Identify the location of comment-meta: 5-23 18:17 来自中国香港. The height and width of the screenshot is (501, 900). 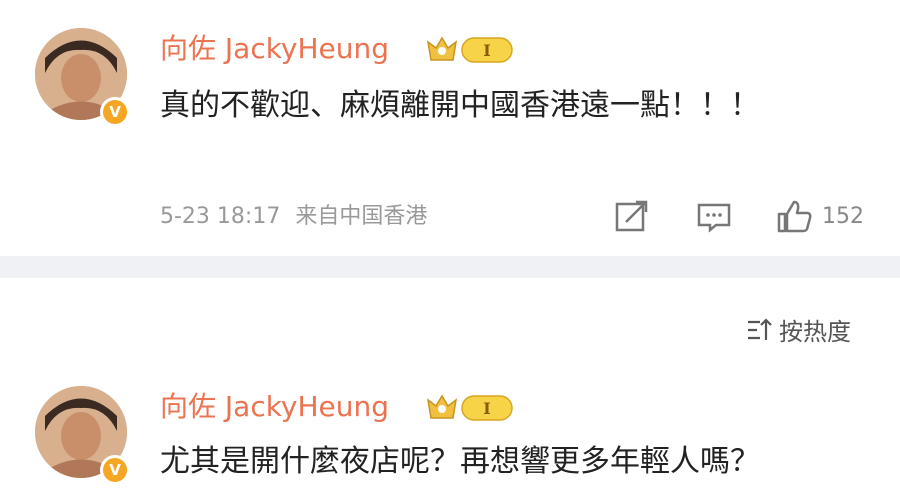
(293, 214).